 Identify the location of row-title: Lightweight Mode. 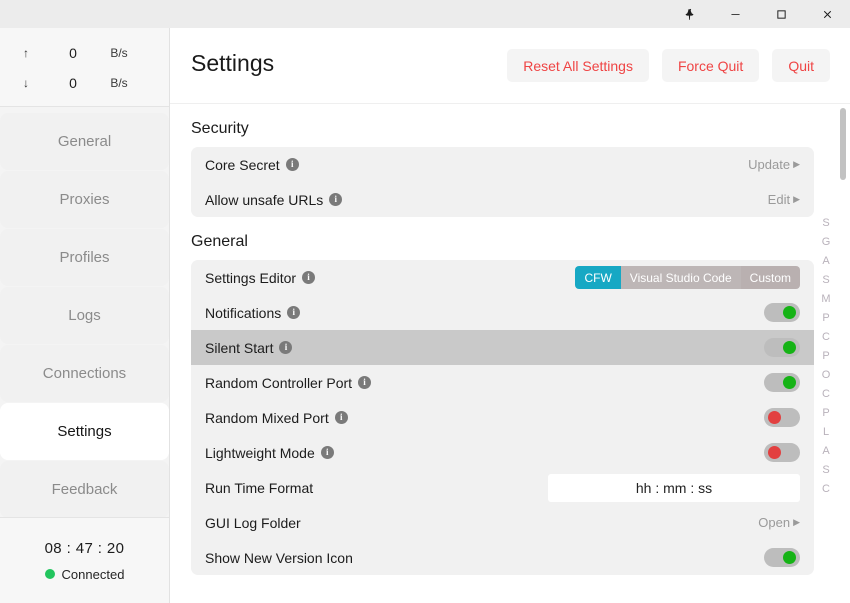
(260, 452).